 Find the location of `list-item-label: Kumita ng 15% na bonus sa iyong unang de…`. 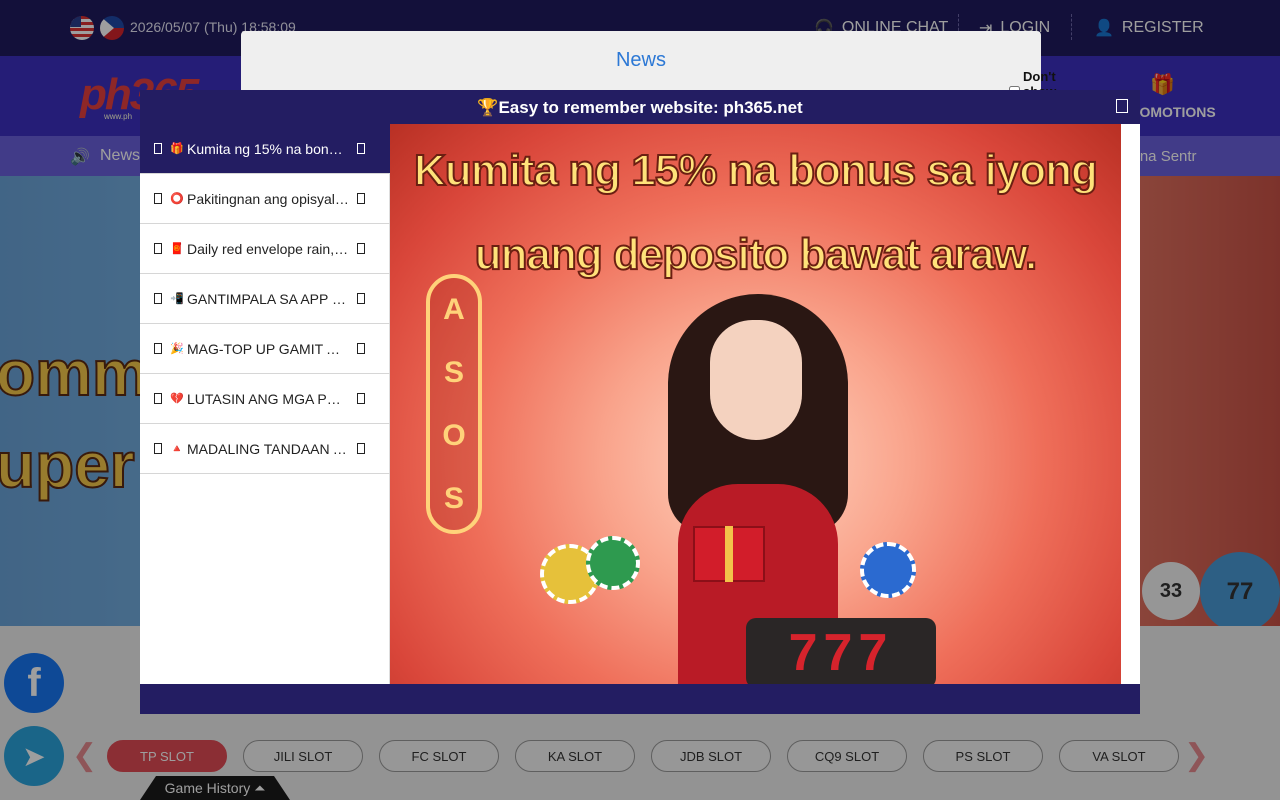

list-item-label: Kumita ng 15% na bonus sa iyong unang de… is located at coordinates (268, 148).